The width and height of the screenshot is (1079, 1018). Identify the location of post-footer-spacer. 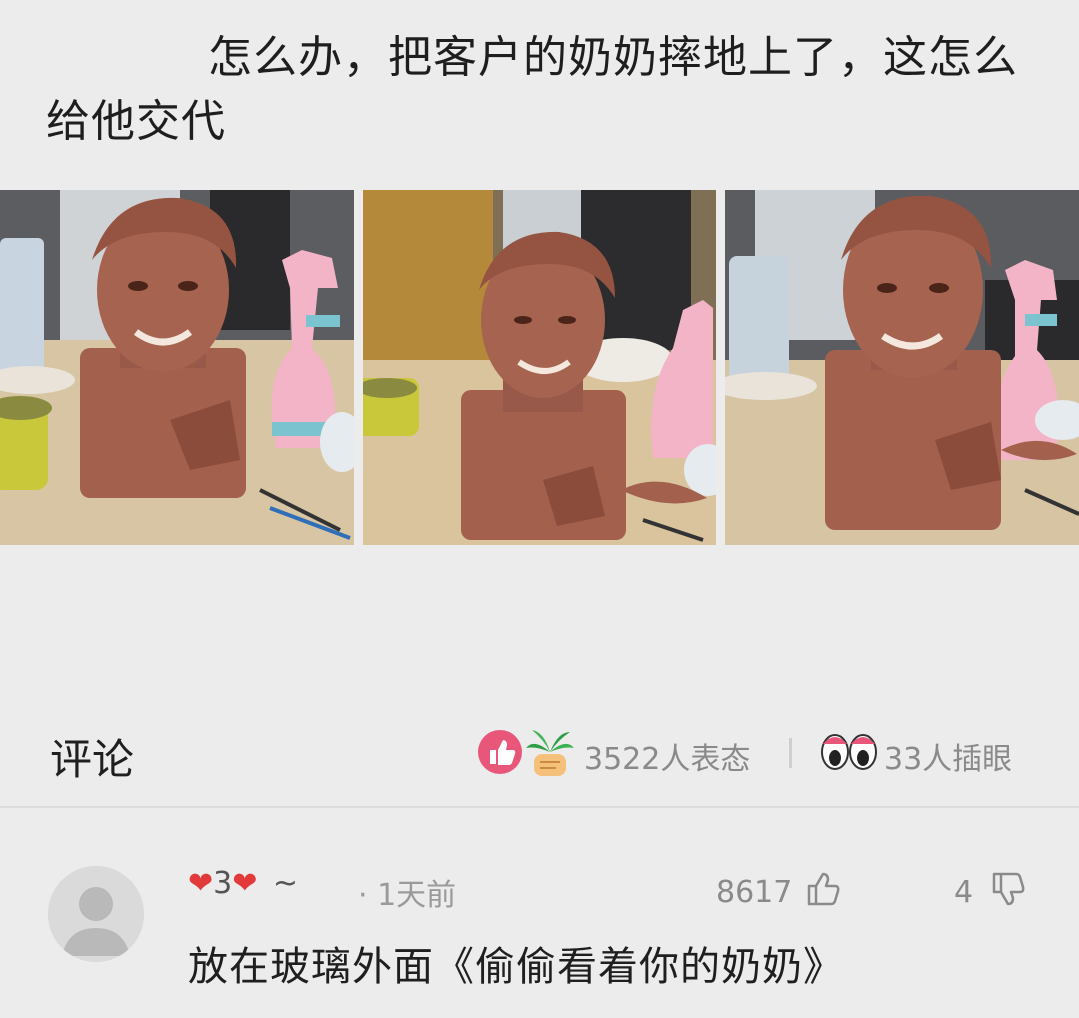
(539, 620).